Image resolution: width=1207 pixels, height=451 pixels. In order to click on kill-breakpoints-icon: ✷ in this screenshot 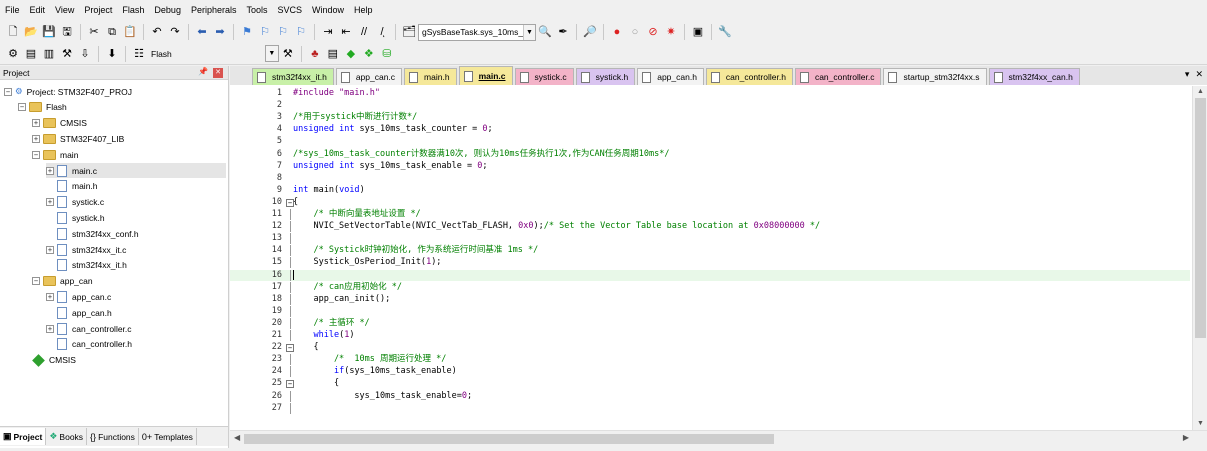, I will do `click(671, 32)`.